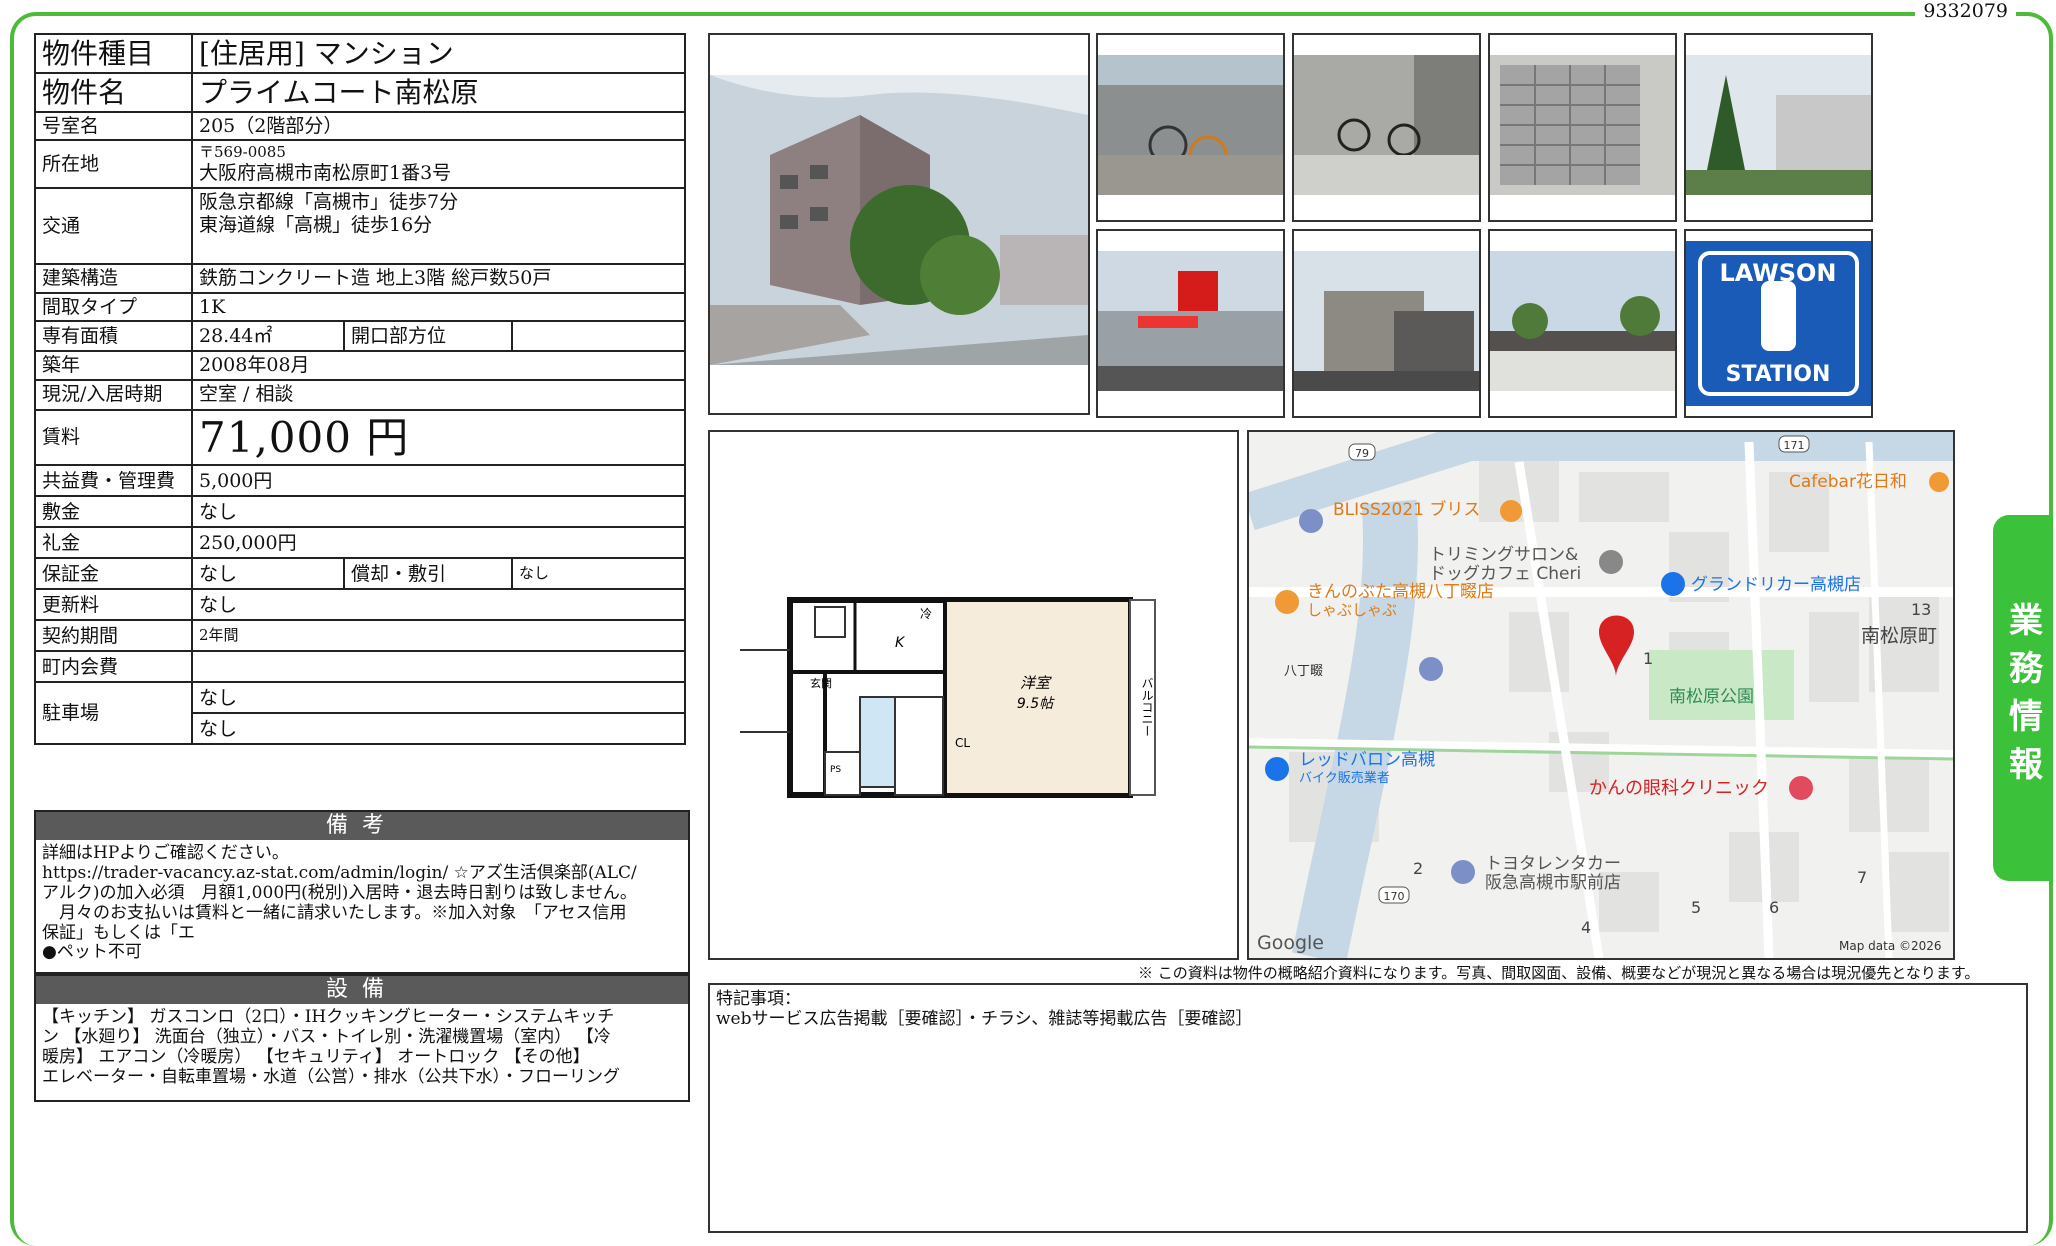 The height and width of the screenshot is (1246, 2056). I want to click on name-value: プライムコート南松原, so click(438, 93).